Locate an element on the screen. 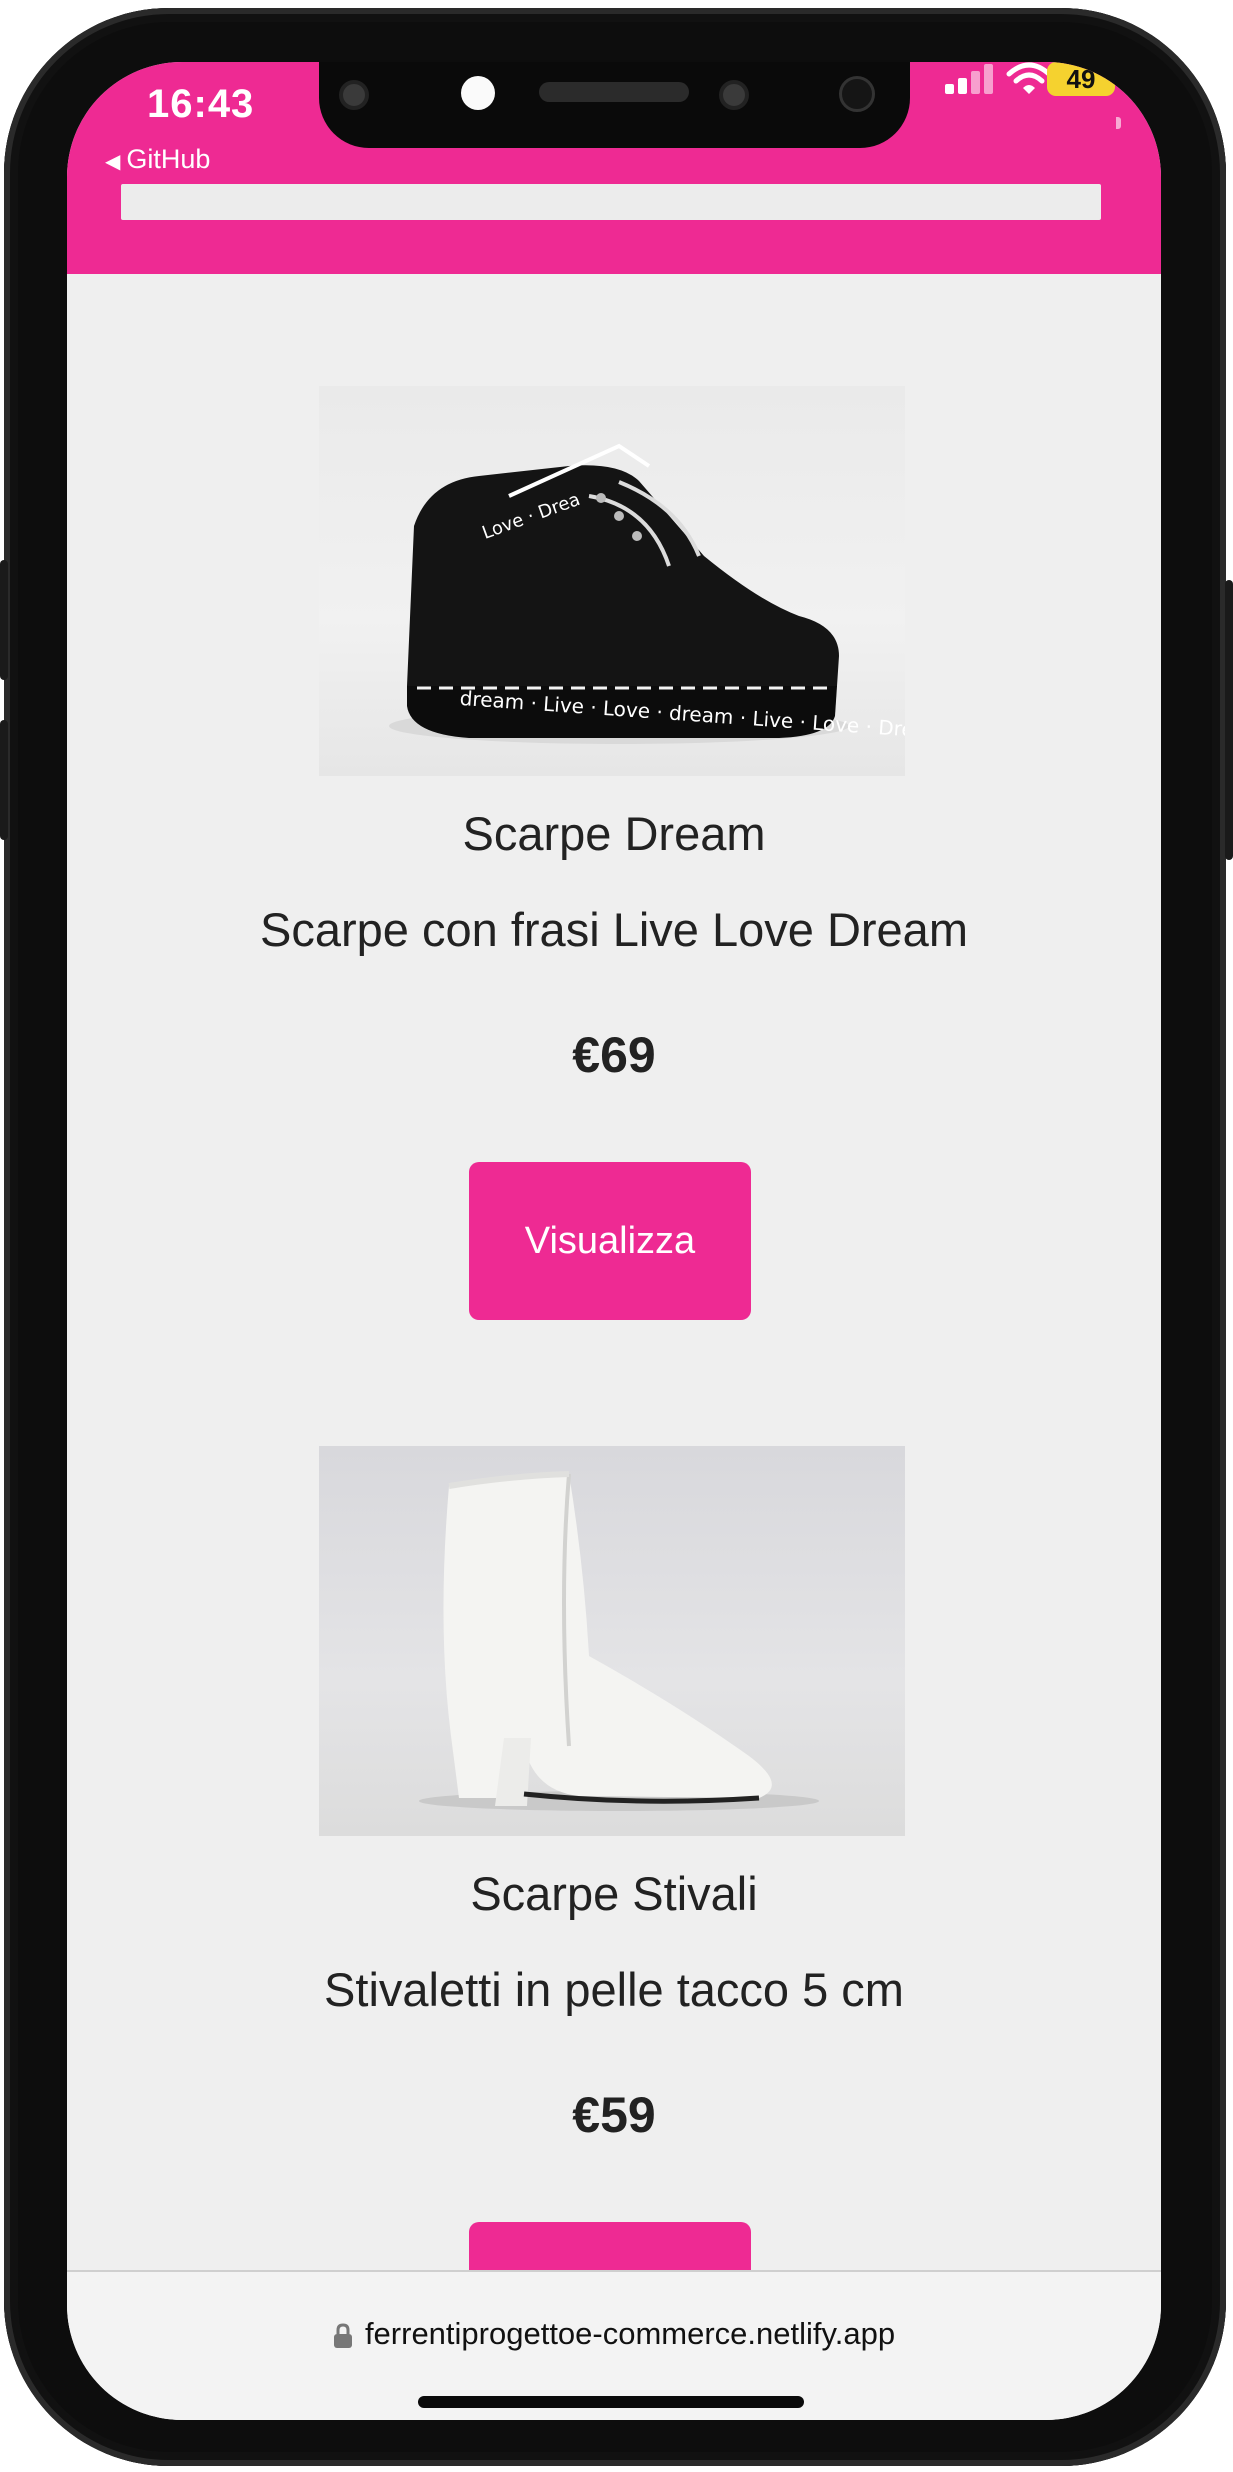 Image resolution: width=1233 pixels, height=2472 pixels. view-product-button: Visualizza is located at coordinates (610, 1241).